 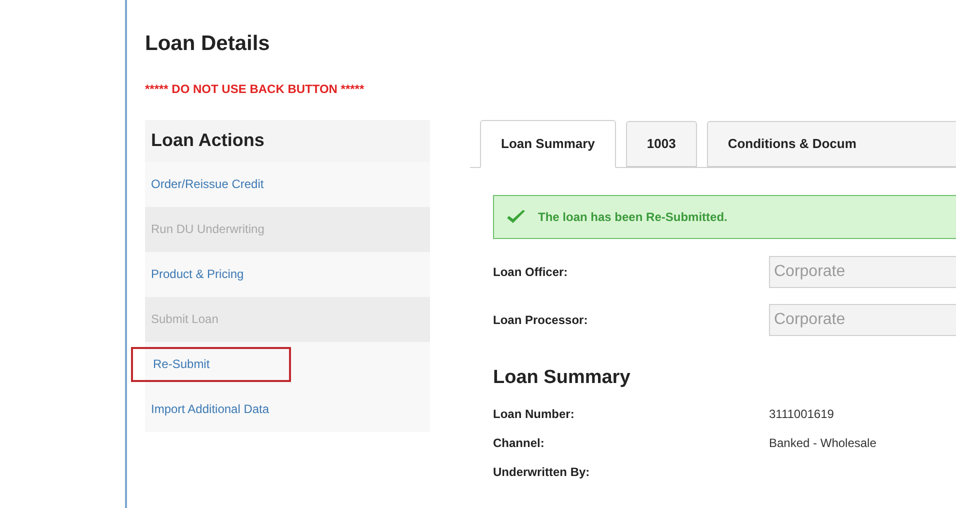 I want to click on page-title: Loan Details, so click(x=207, y=44).